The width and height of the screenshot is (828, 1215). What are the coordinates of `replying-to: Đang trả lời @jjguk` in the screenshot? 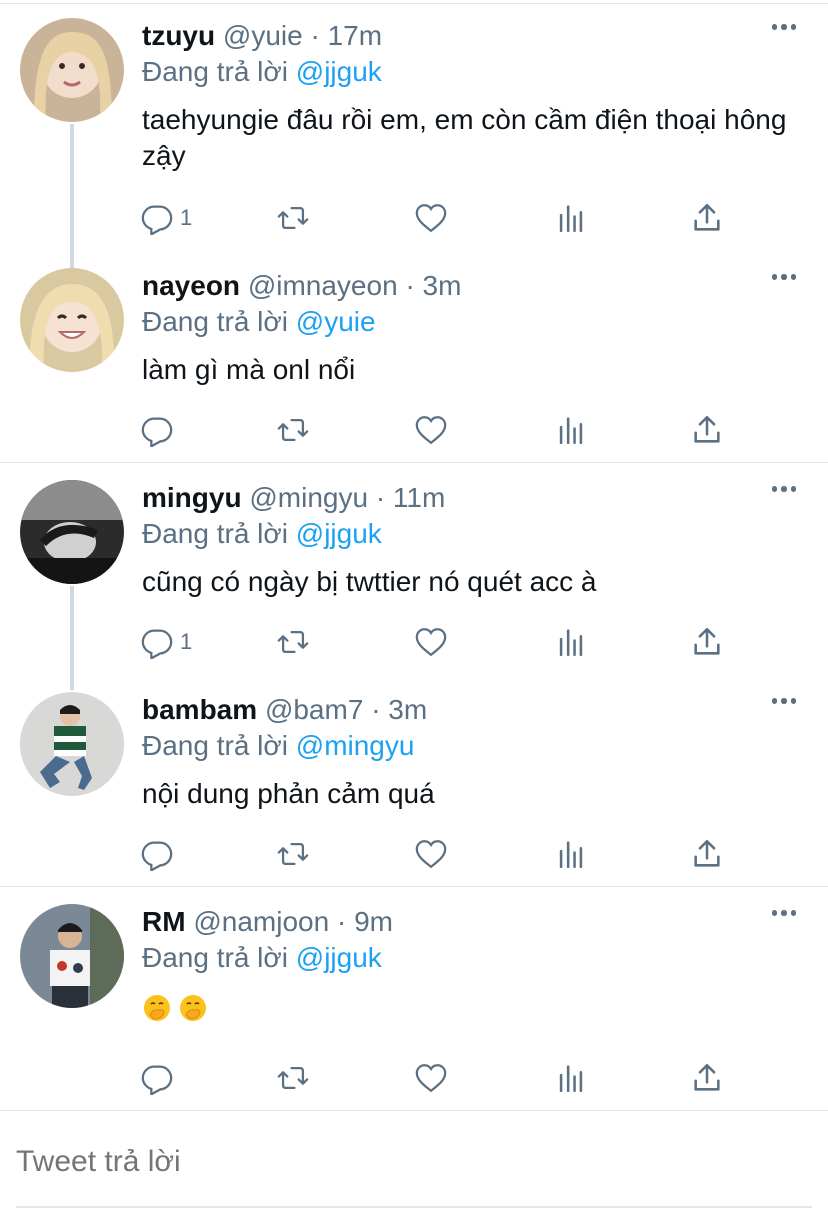 It's located at (475, 958).